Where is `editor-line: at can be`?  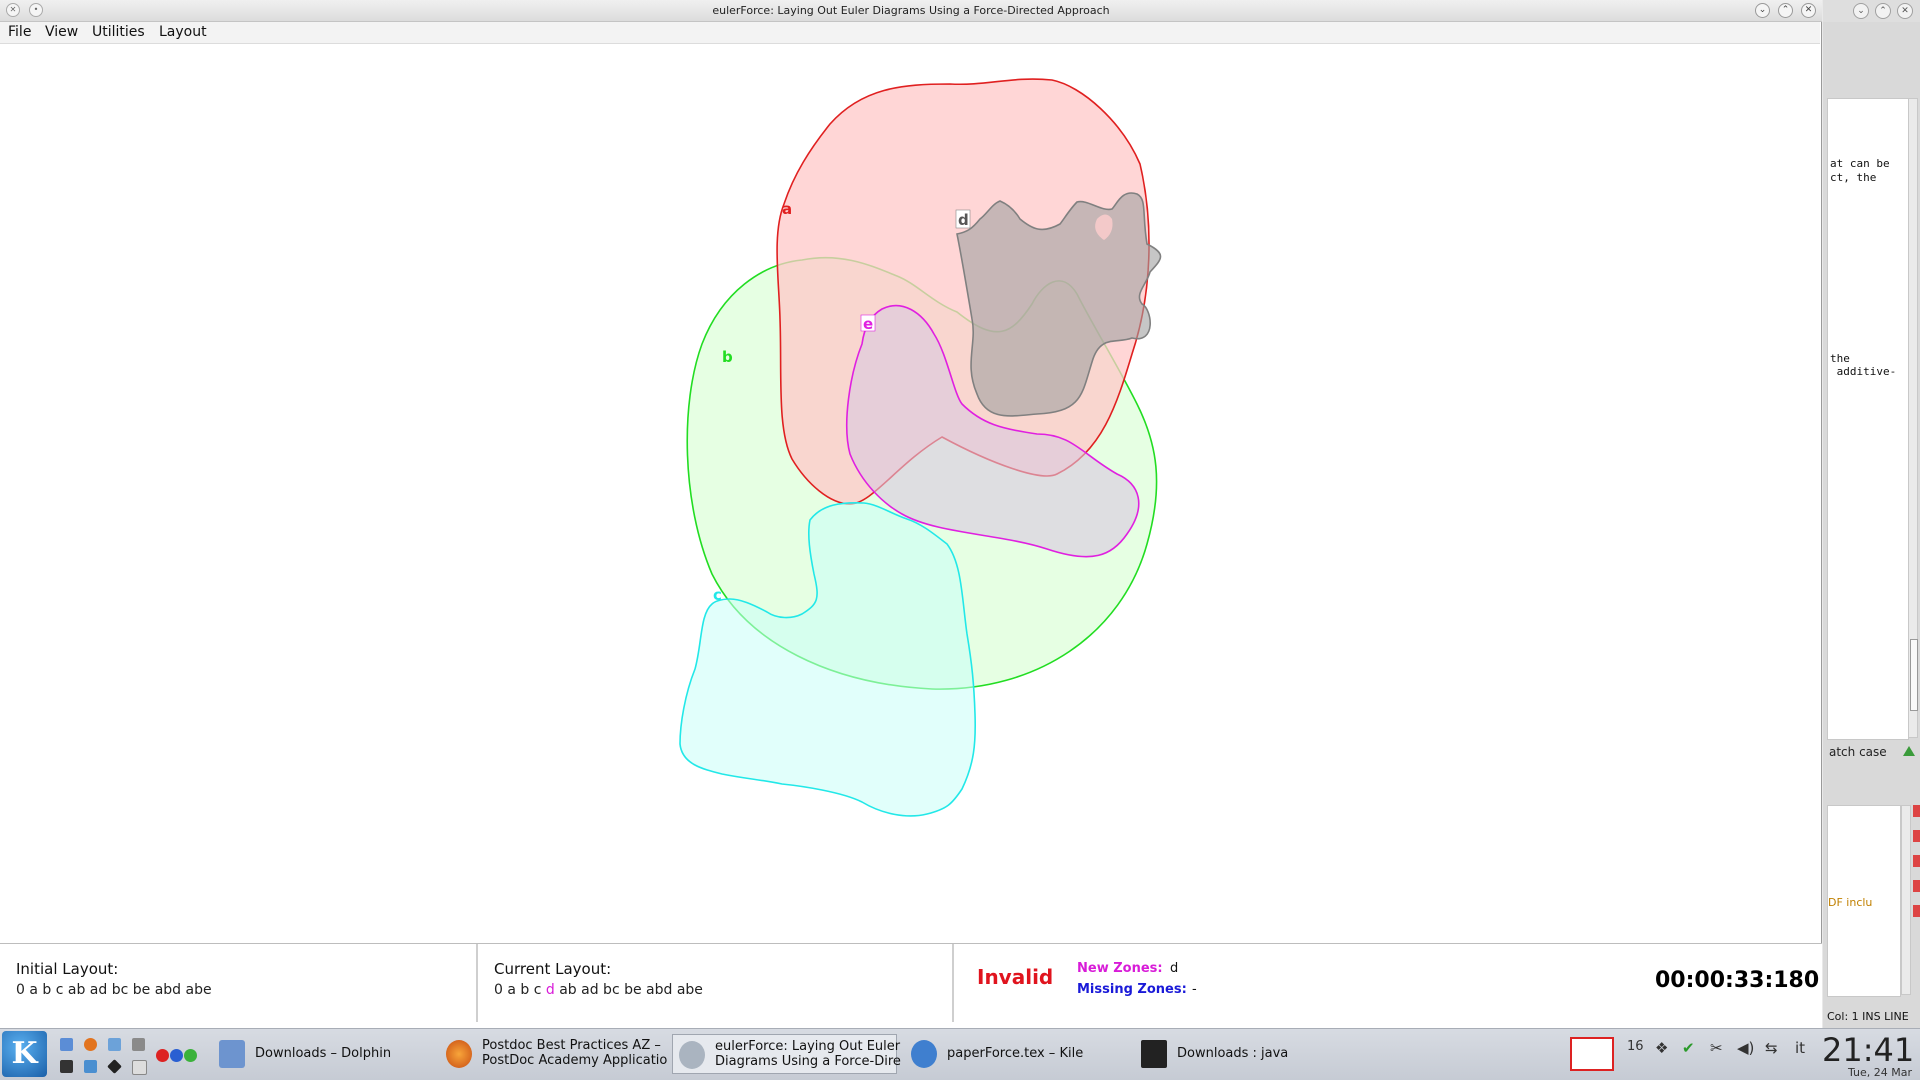 editor-line: at can be is located at coordinates (1860, 163).